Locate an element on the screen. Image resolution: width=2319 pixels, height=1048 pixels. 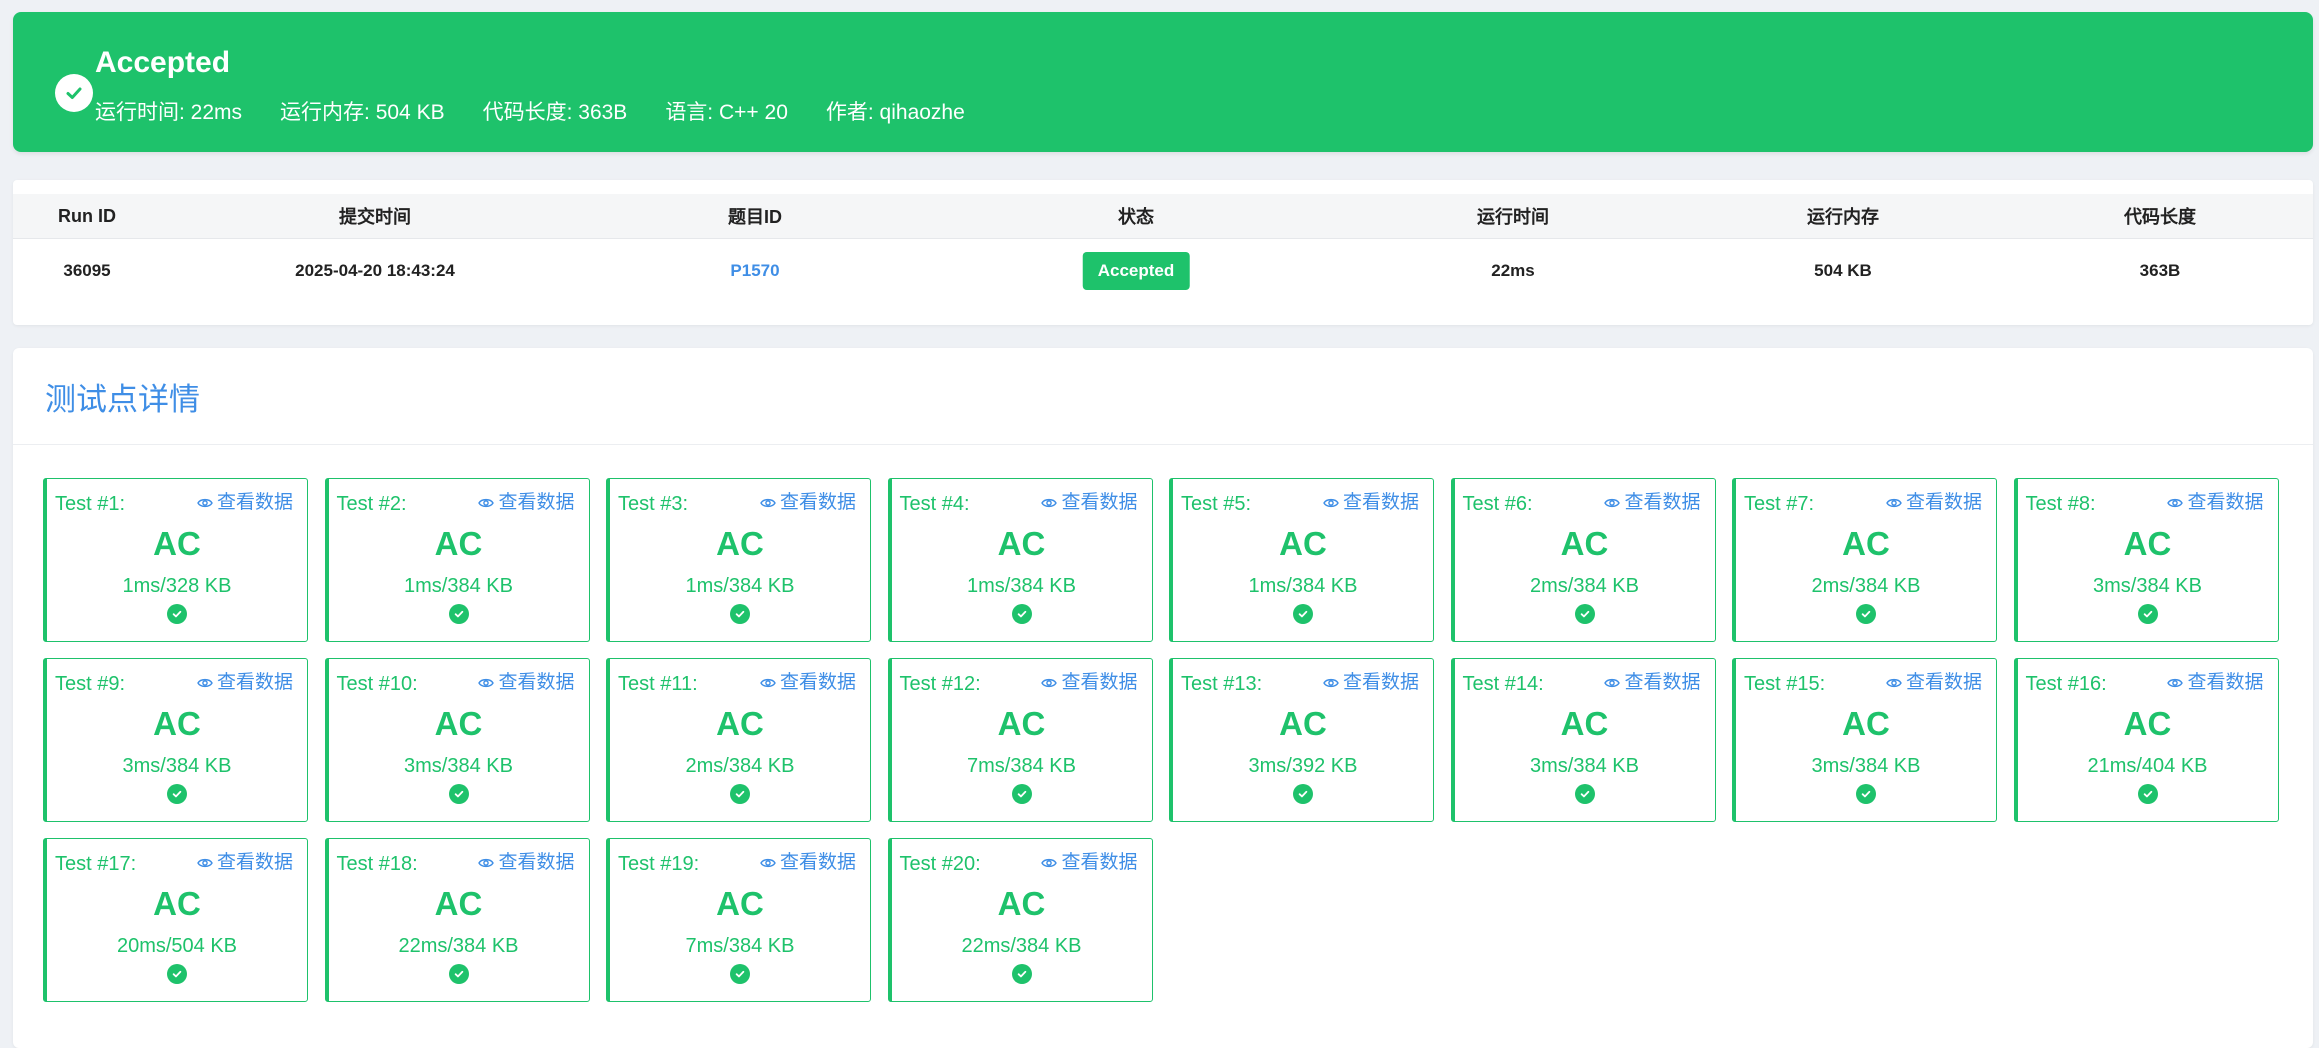
test-case-label: Test #8: is located at coordinates (2060, 504).